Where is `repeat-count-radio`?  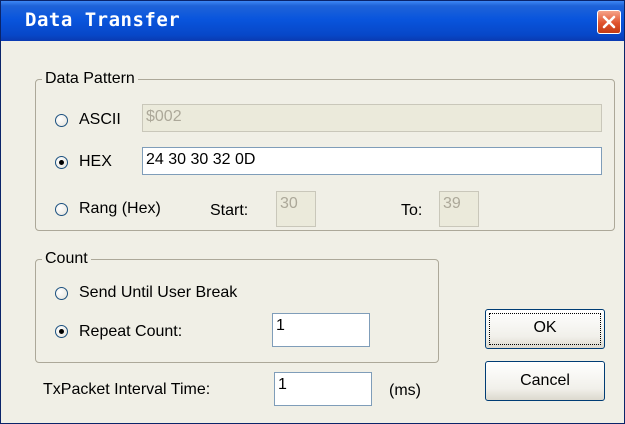 repeat-count-radio is located at coordinates (61, 331).